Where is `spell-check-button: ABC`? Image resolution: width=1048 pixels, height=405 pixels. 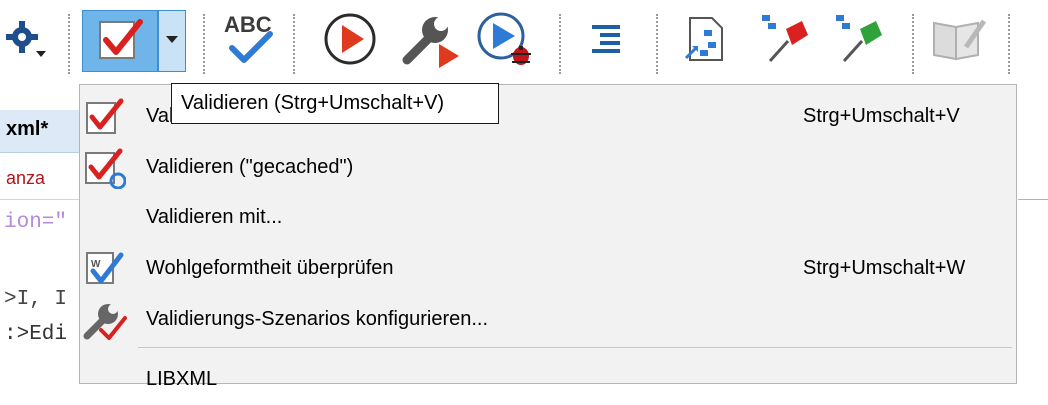
spell-check-button: ABC is located at coordinates (249, 41).